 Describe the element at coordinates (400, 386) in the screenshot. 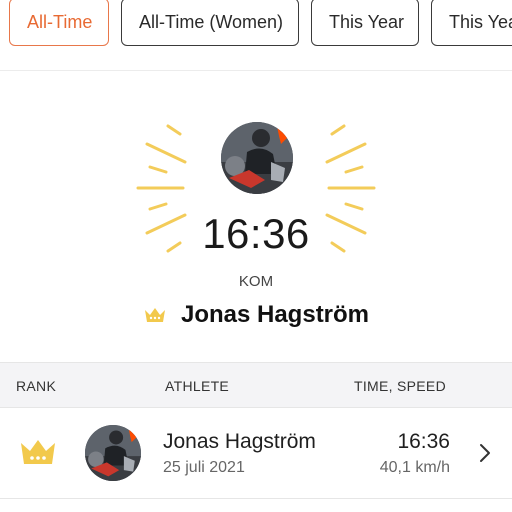

I see `header-time-speed: TIME, SPEED` at that location.